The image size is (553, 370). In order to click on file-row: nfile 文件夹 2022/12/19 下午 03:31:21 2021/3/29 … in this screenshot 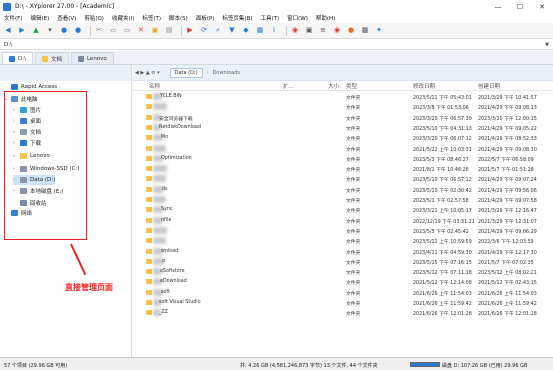, I will do `click(343, 221)`.